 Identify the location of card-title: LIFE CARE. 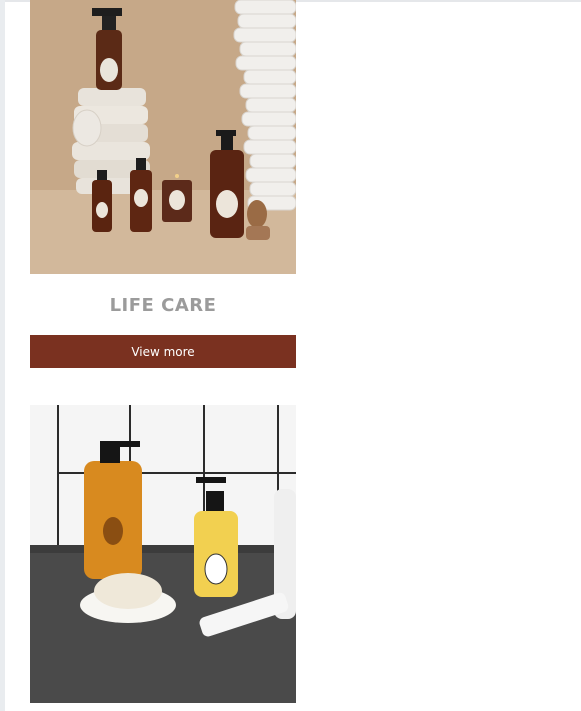
(163, 305).